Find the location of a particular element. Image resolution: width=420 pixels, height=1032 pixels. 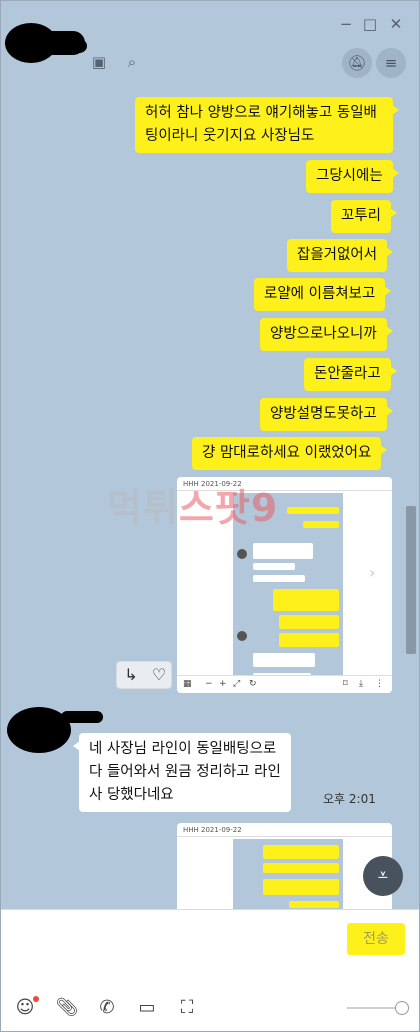

search-icon: ⌕ is located at coordinates (132, 62).